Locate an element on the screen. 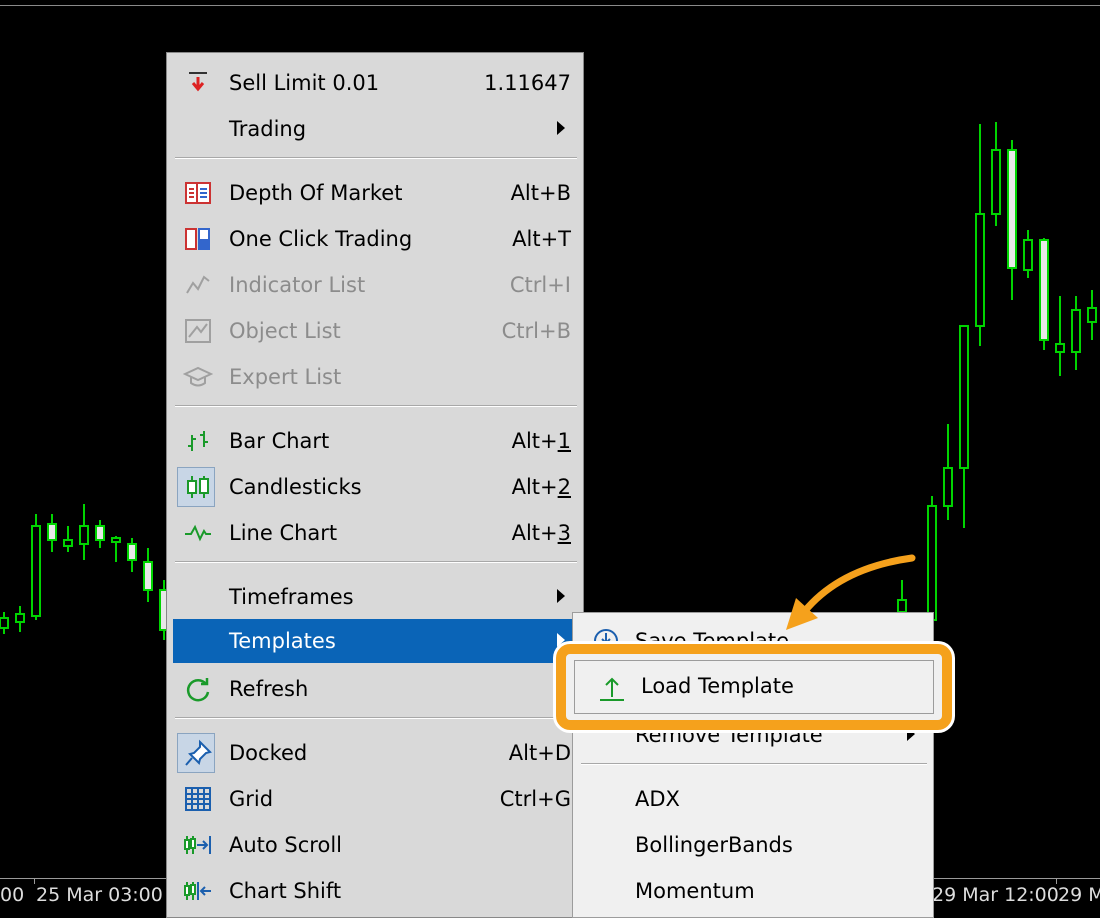 The image size is (1100, 918). menu-item-shortcut: Alt+3 is located at coordinates (541, 533).